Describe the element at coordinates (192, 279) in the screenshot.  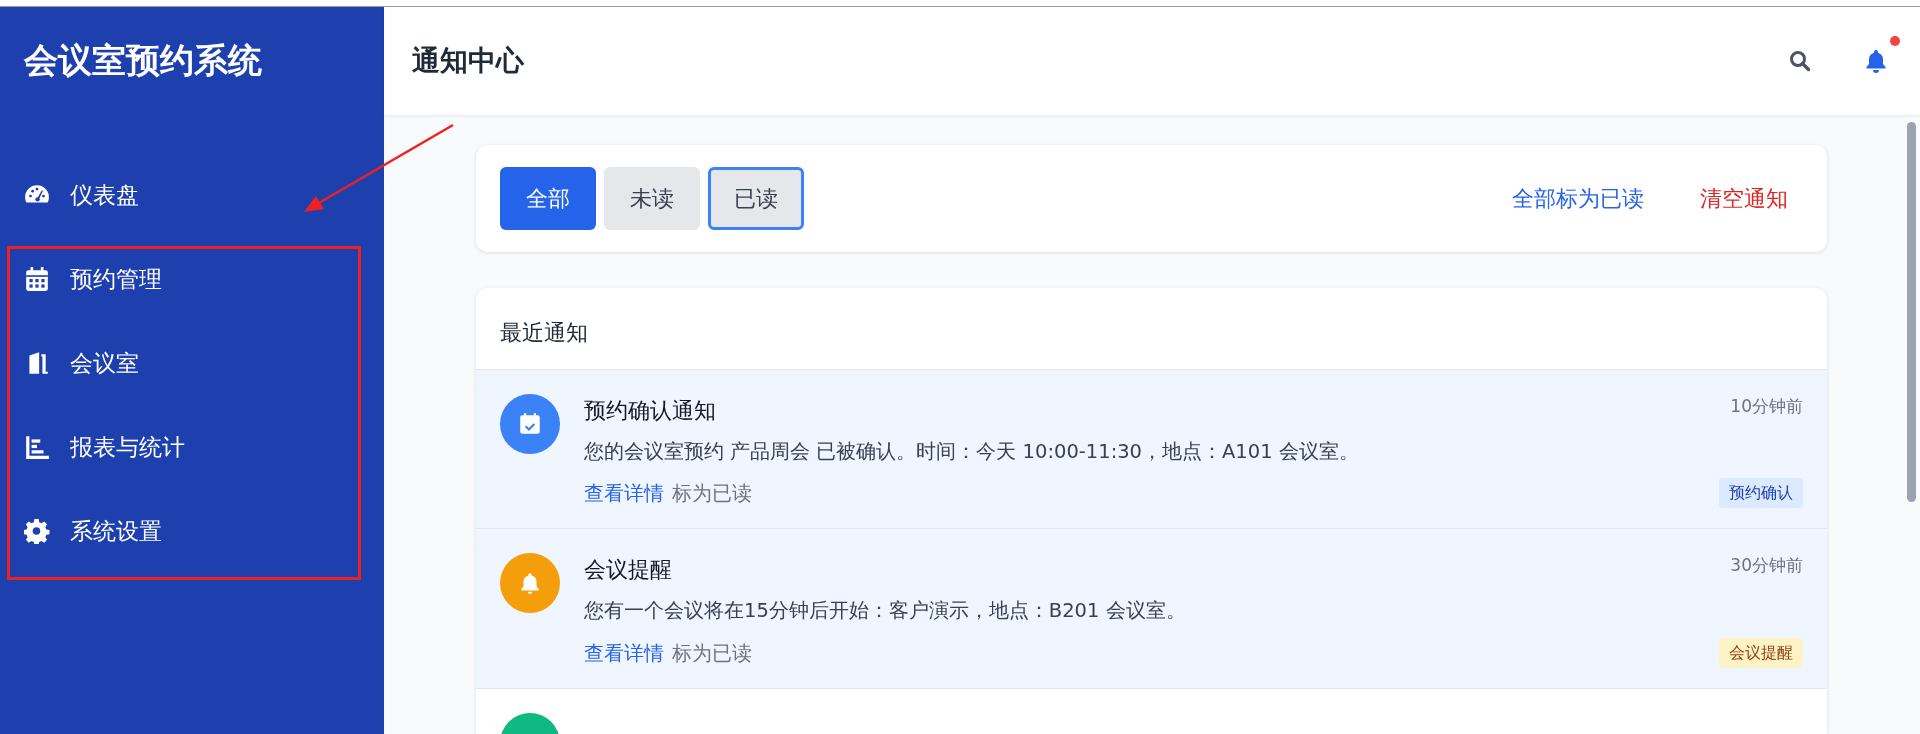
I see `sidebar-item: 预约管理` at that location.